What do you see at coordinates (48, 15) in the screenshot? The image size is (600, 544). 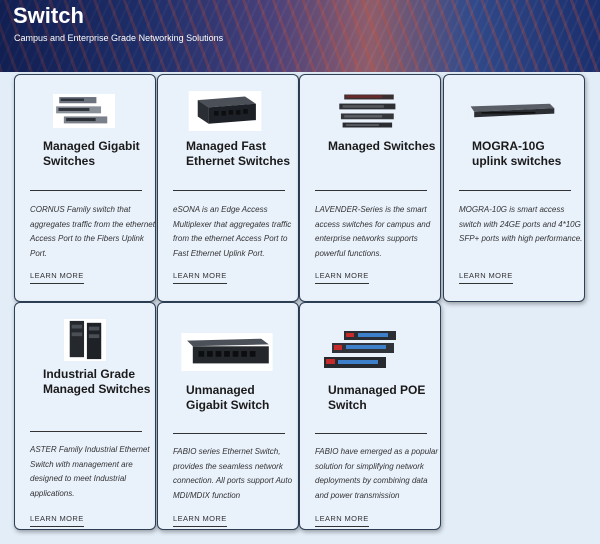 I see `page-title: Switch` at bounding box center [48, 15].